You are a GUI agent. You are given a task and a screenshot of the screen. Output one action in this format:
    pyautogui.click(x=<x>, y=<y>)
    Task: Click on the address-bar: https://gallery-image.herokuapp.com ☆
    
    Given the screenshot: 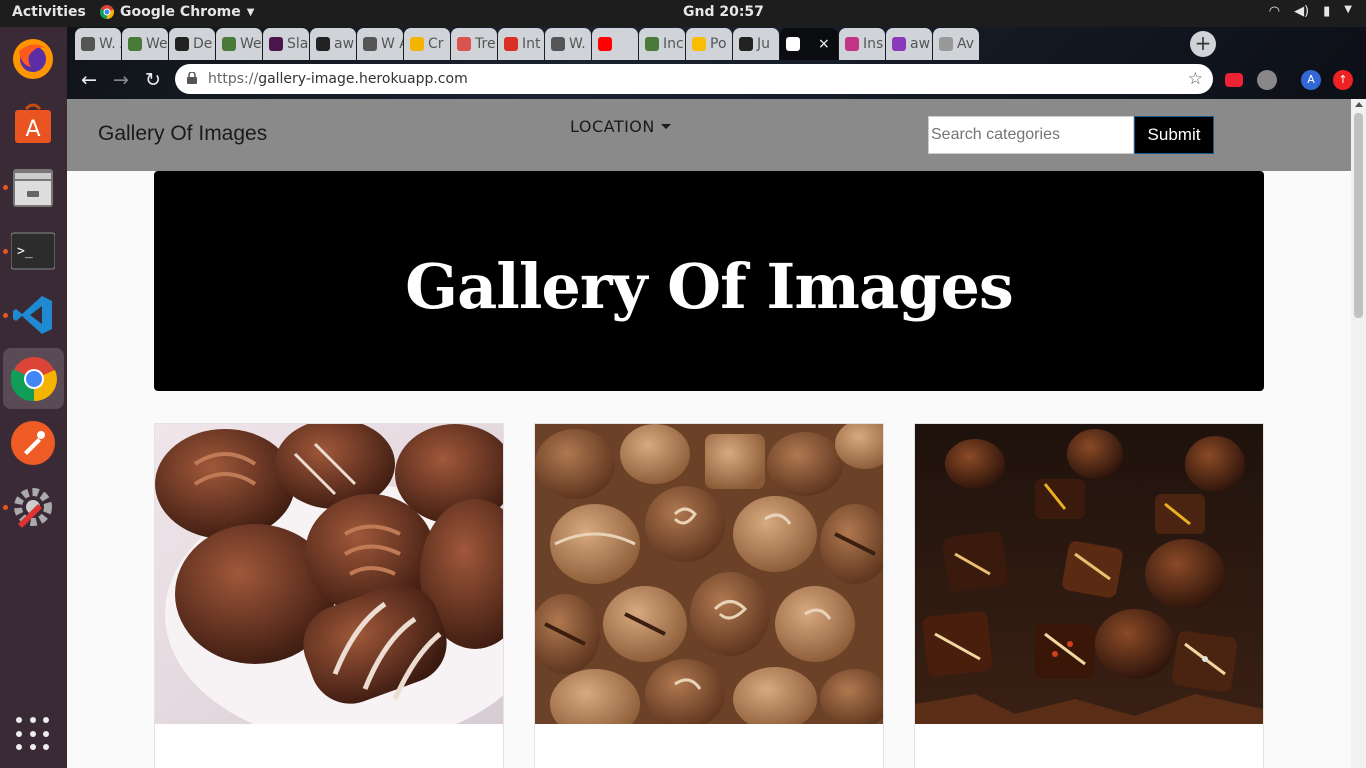 What is the action you would take?
    pyautogui.click(x=694, y=79)
    